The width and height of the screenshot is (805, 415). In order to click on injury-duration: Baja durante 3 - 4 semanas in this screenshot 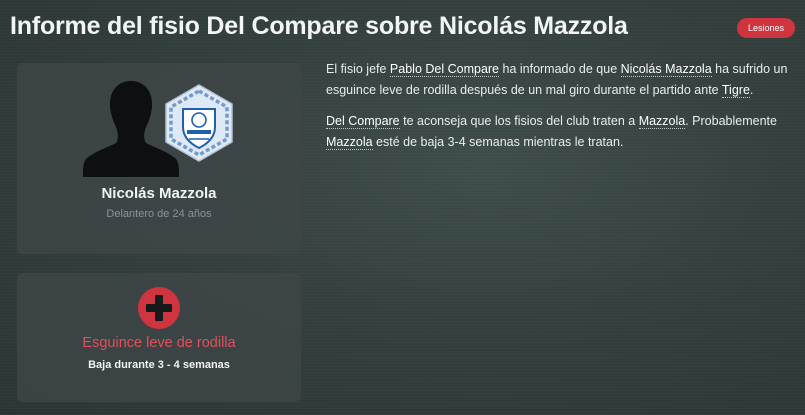, I will do `click(159, 365)`.